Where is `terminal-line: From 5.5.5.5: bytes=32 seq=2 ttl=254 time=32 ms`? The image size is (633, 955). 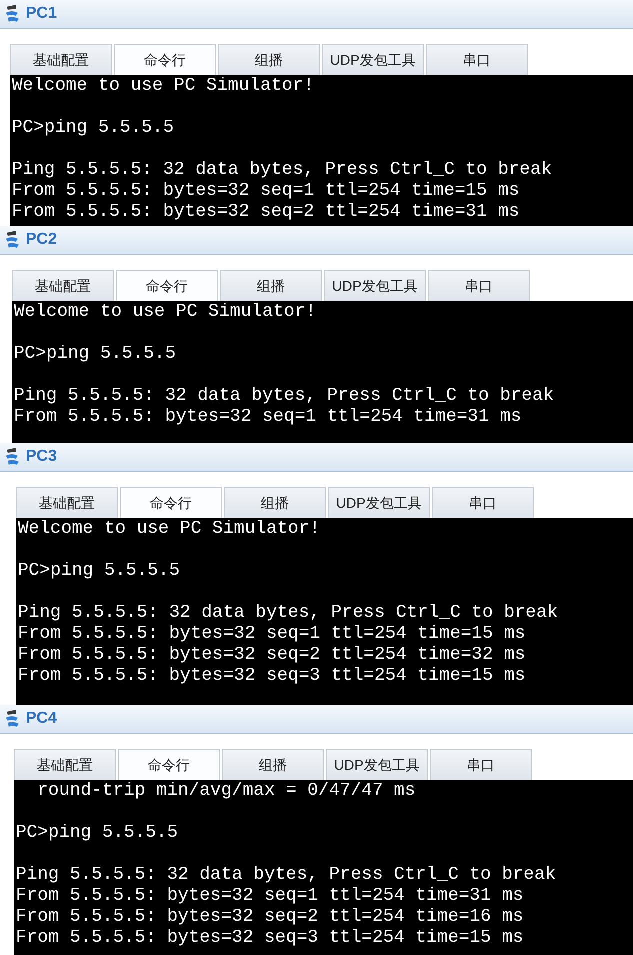 terminal-line: From 5.5.5.5: bytes=32 seq=2 ttl=254 time=32 ms is located at coordinates (272, 655).